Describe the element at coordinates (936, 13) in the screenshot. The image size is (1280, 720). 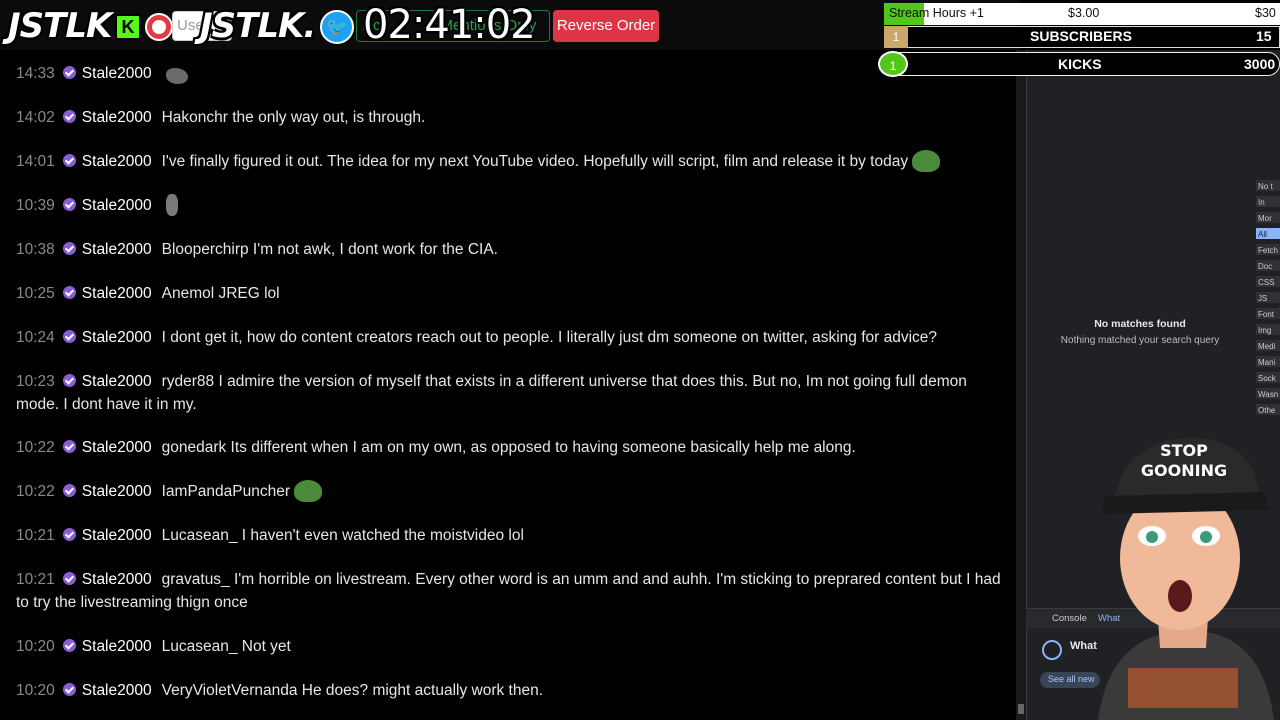
I see `stream-hours-label: Stream Hours +1` at that location.